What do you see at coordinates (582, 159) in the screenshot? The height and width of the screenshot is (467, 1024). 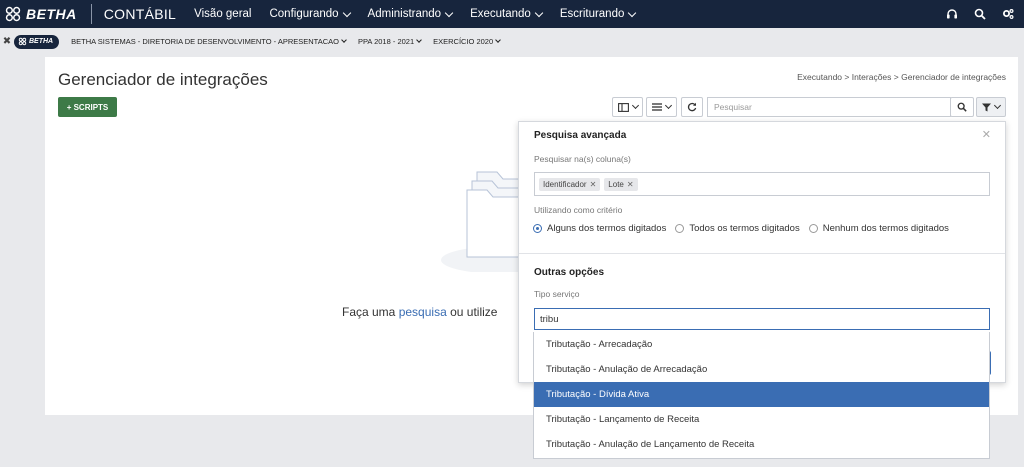 I see `columns-label: Pesquisar na(s) coluna(s)` at bounding box center [582, 159].